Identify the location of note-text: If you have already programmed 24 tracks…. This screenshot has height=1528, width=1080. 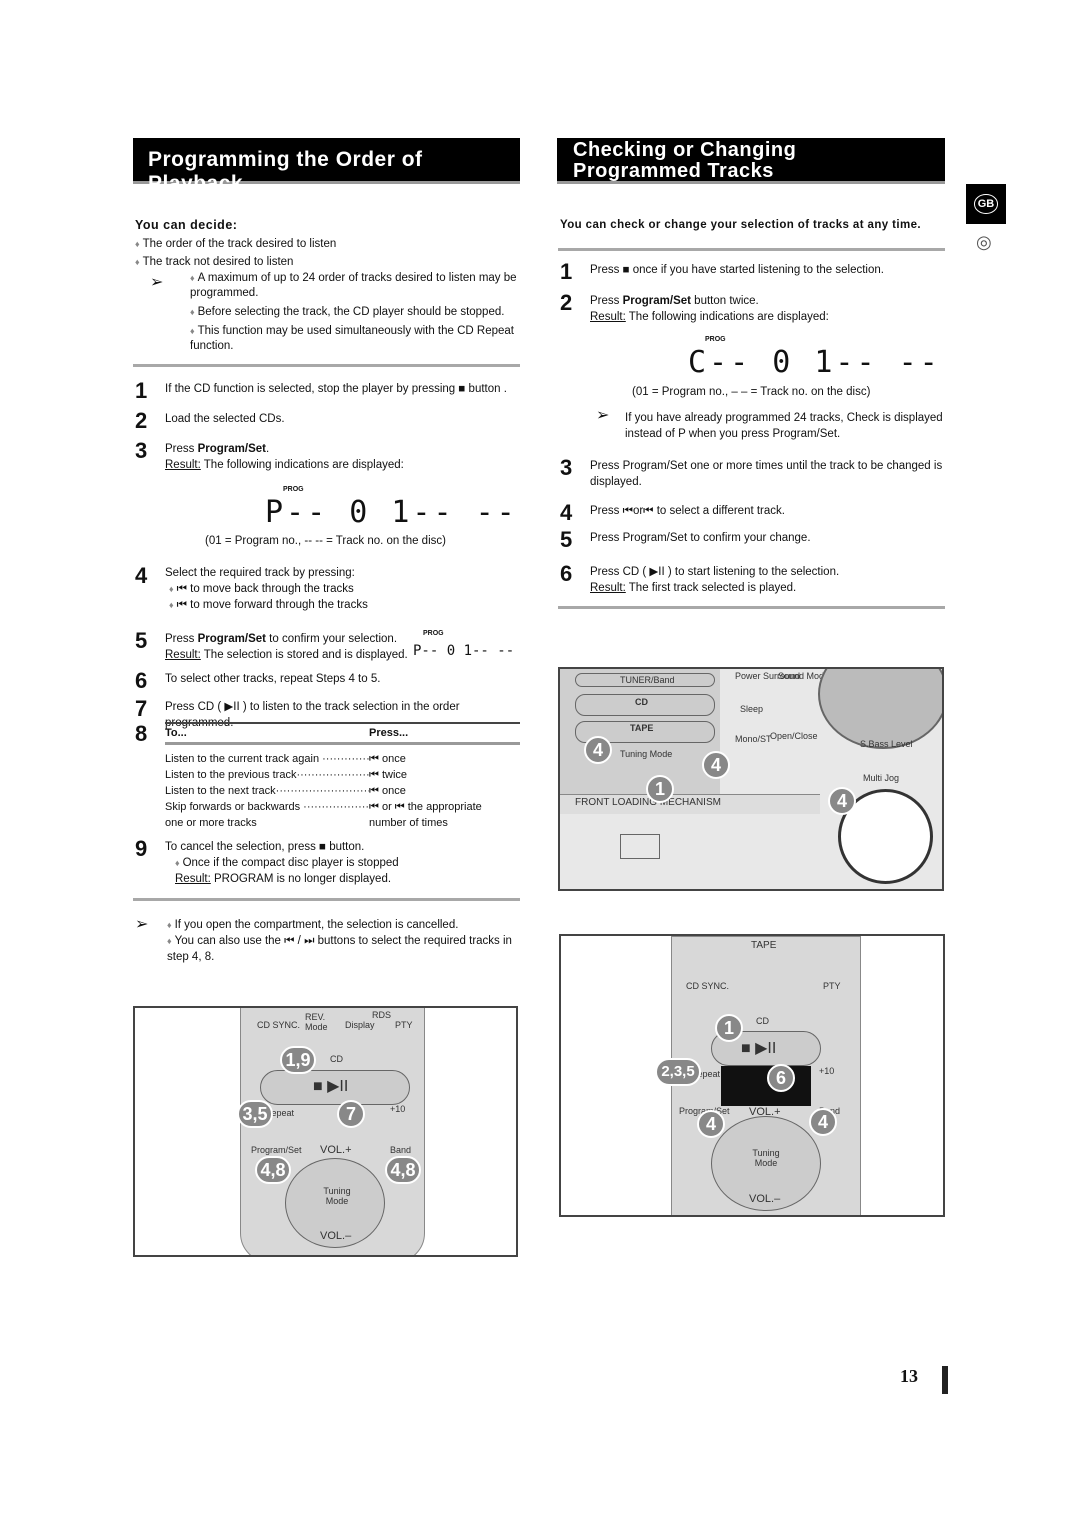
(784, 426).